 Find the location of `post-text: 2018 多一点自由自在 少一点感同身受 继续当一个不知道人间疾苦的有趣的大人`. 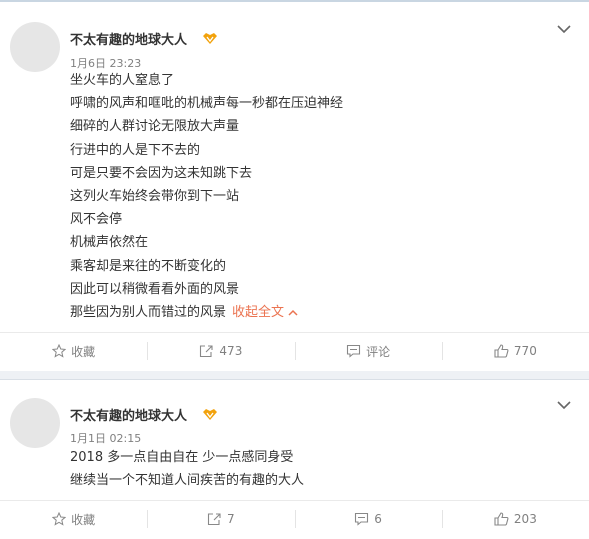

post-text: 2018 多一点自由自在 少一点感同身受 继续当一个不知道人间疾苦的有趣的大人 is located at coordinates (187, 469).